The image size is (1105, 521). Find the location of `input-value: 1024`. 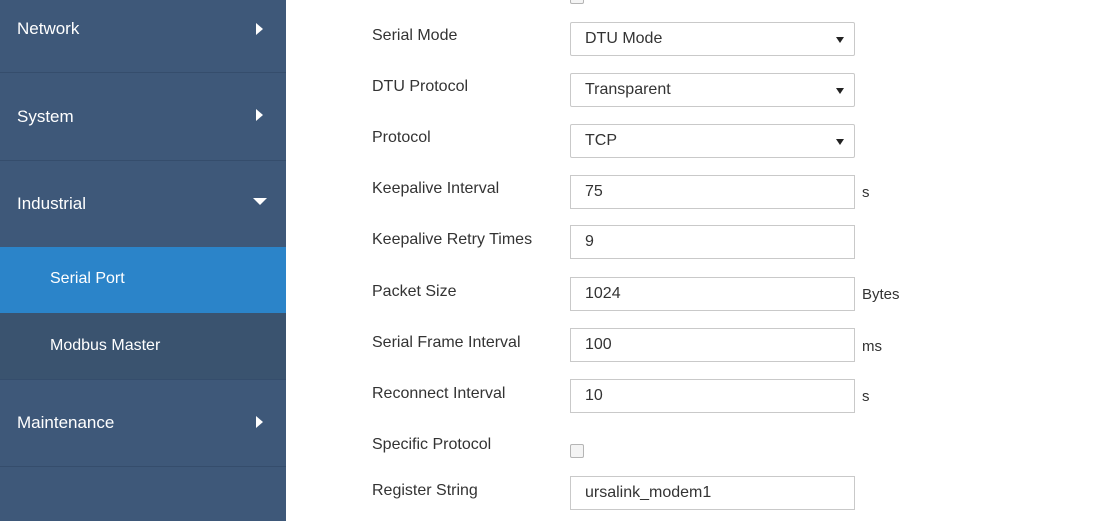

input-value: 1024 is located at coordinates (603, 293).